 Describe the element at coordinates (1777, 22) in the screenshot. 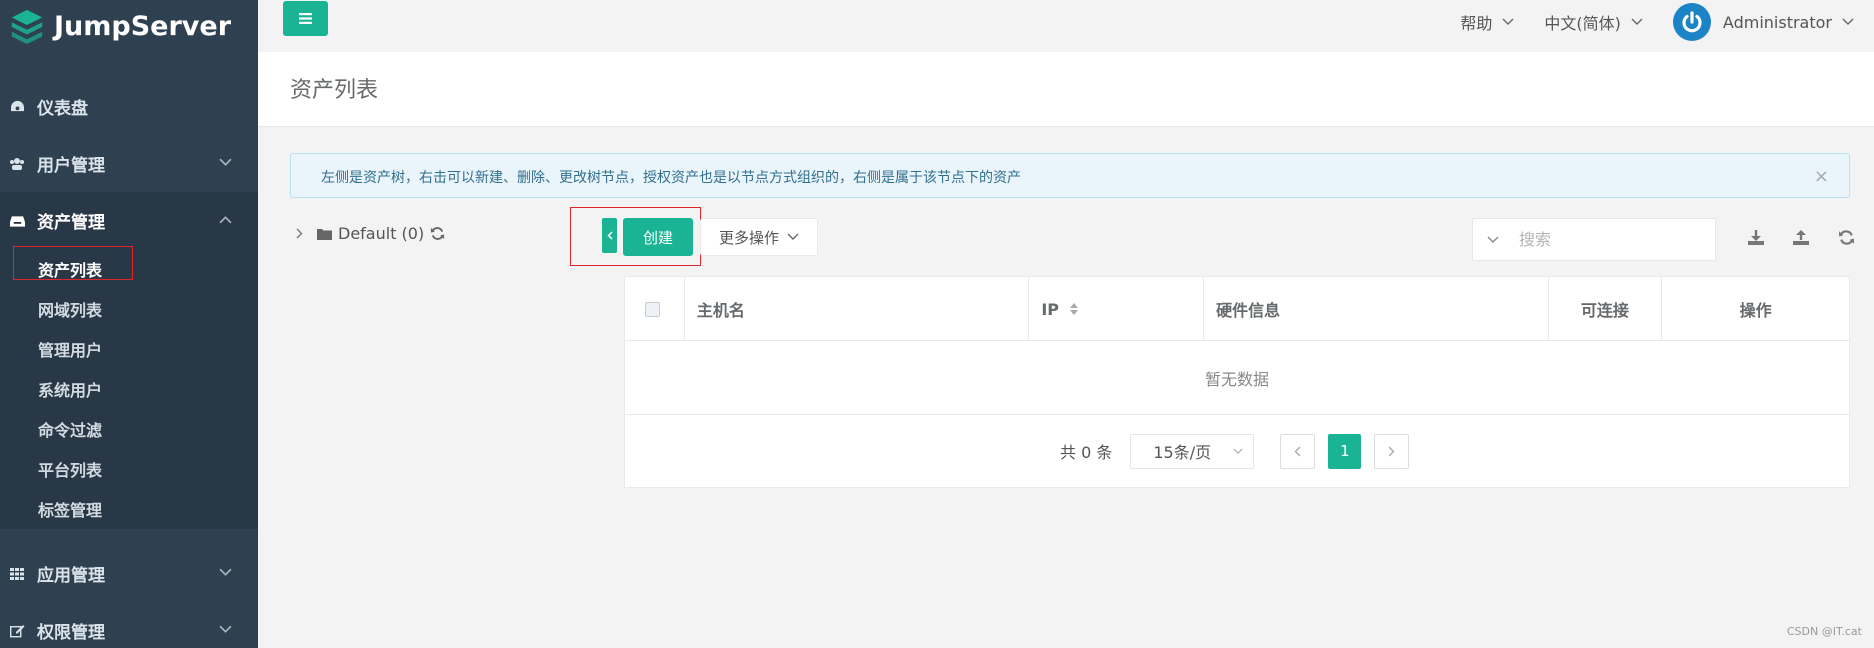

I see `username: Administrator` at that location.